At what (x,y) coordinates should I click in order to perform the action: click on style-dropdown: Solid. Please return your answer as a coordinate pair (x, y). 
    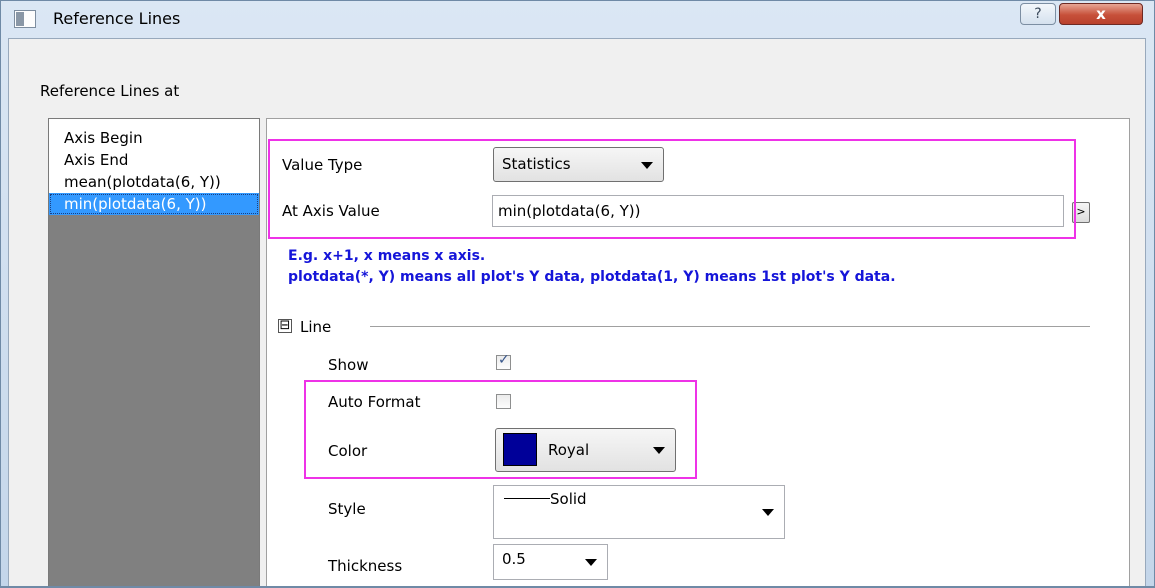
    Looking at the image, I should click on (639, 512).